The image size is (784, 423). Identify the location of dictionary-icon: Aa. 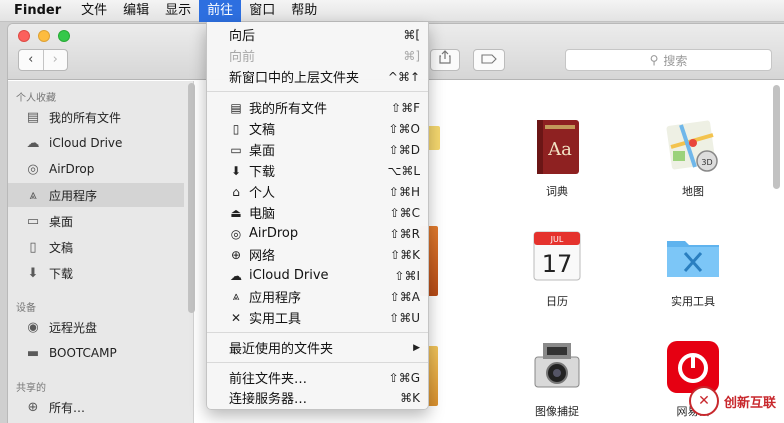
(557, 147).